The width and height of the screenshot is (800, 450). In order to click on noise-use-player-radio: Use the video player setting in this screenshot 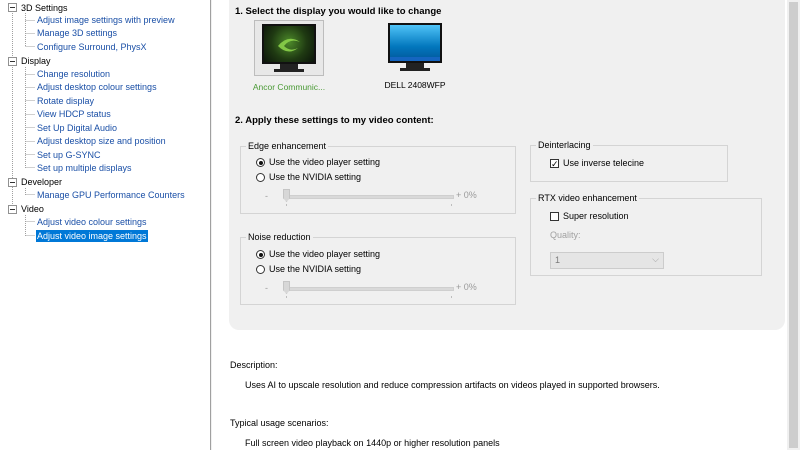, I will do `click(318, 254)`.